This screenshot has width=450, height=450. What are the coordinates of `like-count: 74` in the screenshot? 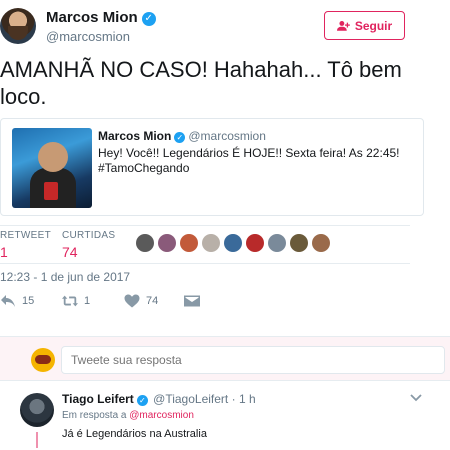 It's located at (152, 301).